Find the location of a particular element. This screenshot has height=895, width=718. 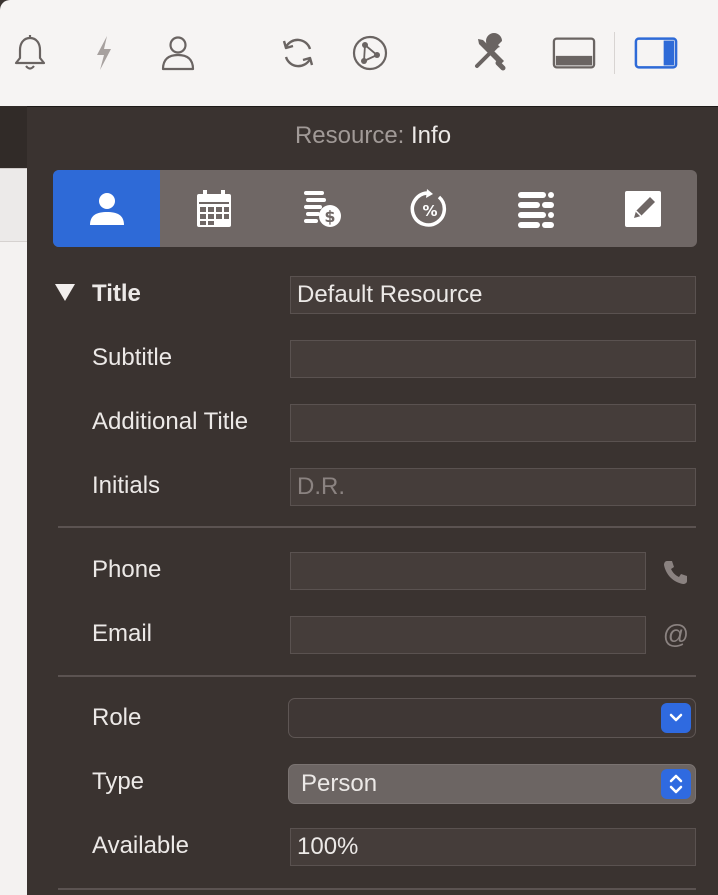

content-area is located at coordinates (13, 531).